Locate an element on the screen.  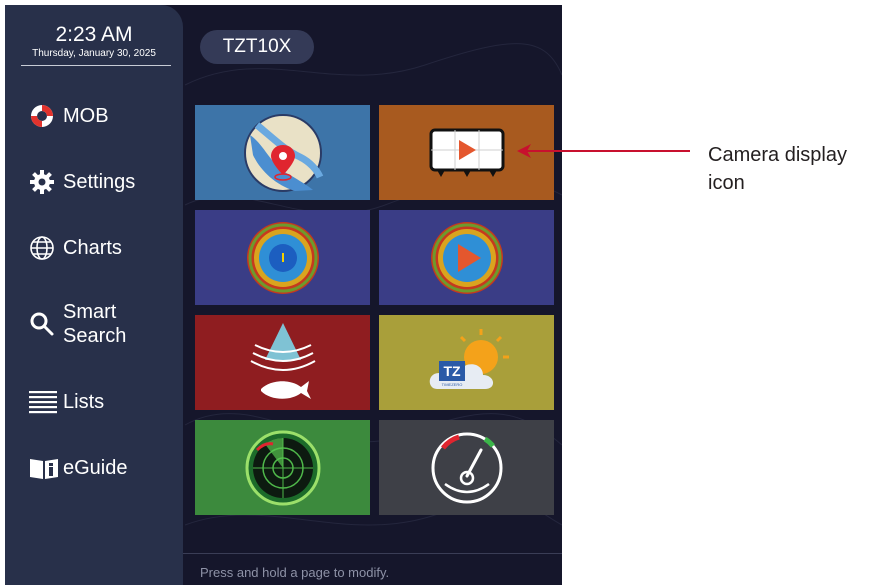
fish-finder-accu-tile is located at coordinates (282, 257).